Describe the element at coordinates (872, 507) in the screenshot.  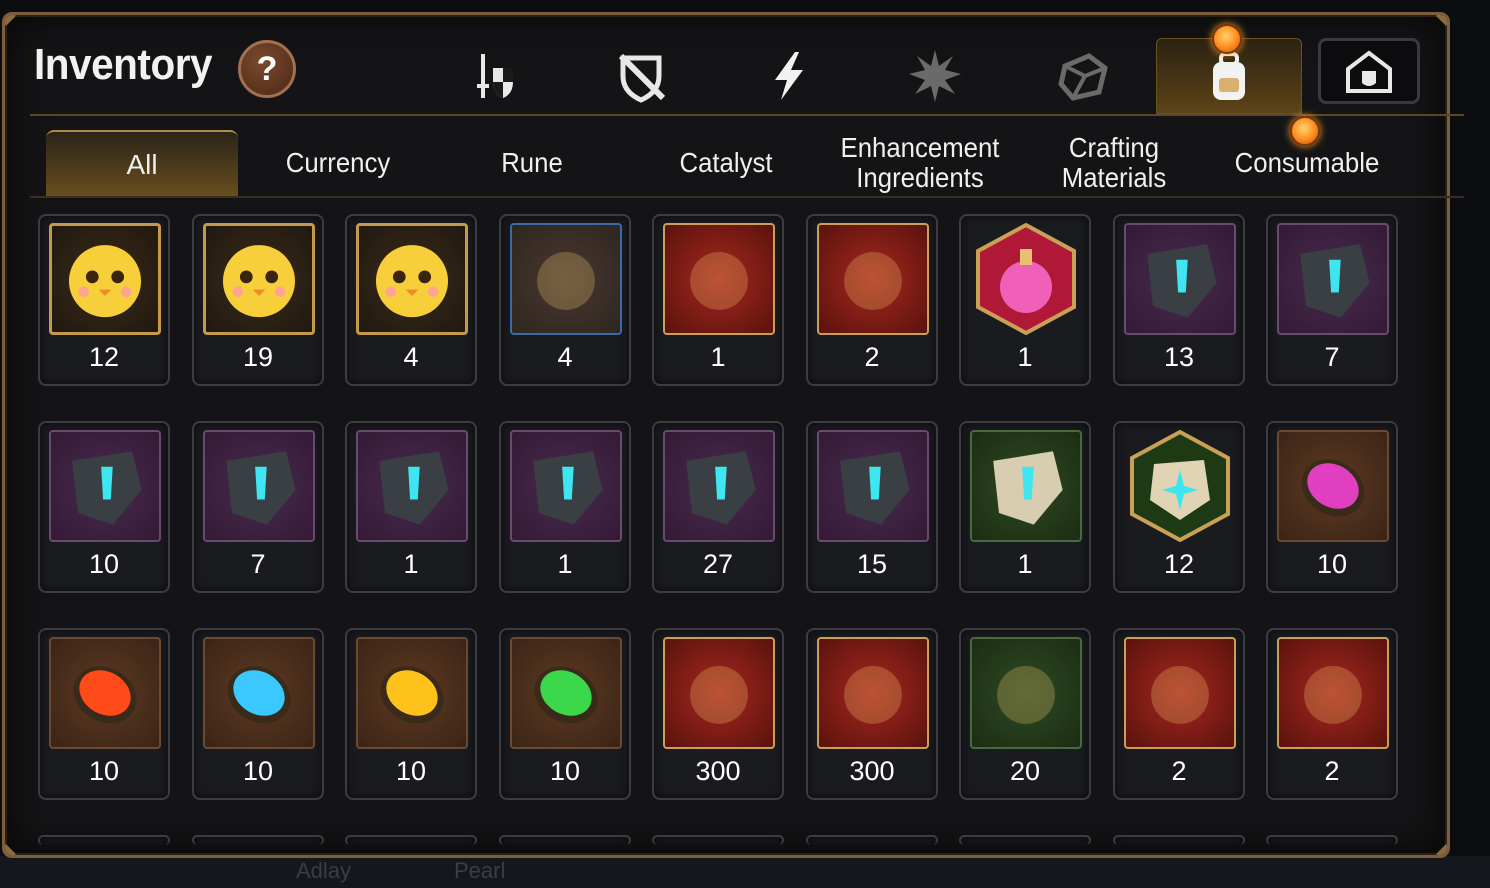
I see `inventory-slot: 15` at that location.